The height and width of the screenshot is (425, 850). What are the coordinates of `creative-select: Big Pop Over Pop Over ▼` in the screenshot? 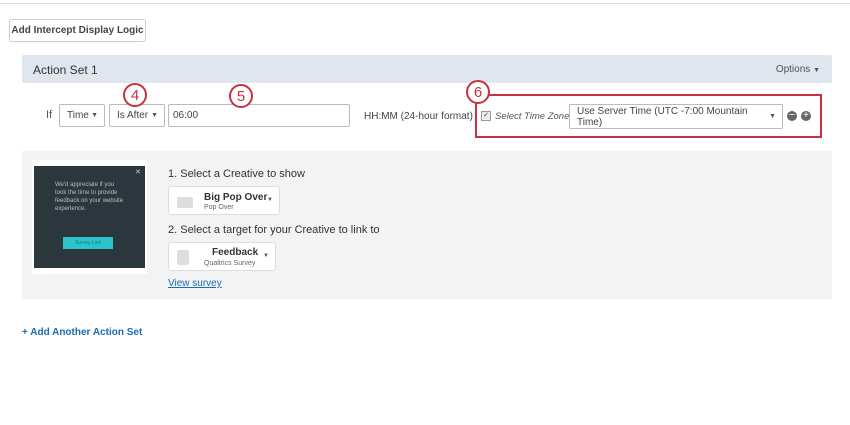 It's located at (224, 200).